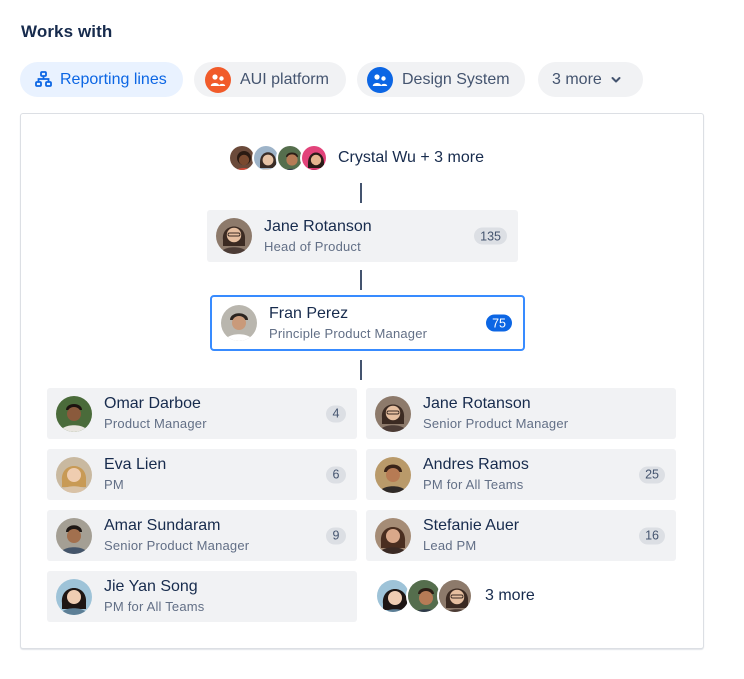 The image size is (744, 679). Describe the element at coordinates (202, 474) in the screenshot. I see `report-card: Eva Lien PM 6` at that location.